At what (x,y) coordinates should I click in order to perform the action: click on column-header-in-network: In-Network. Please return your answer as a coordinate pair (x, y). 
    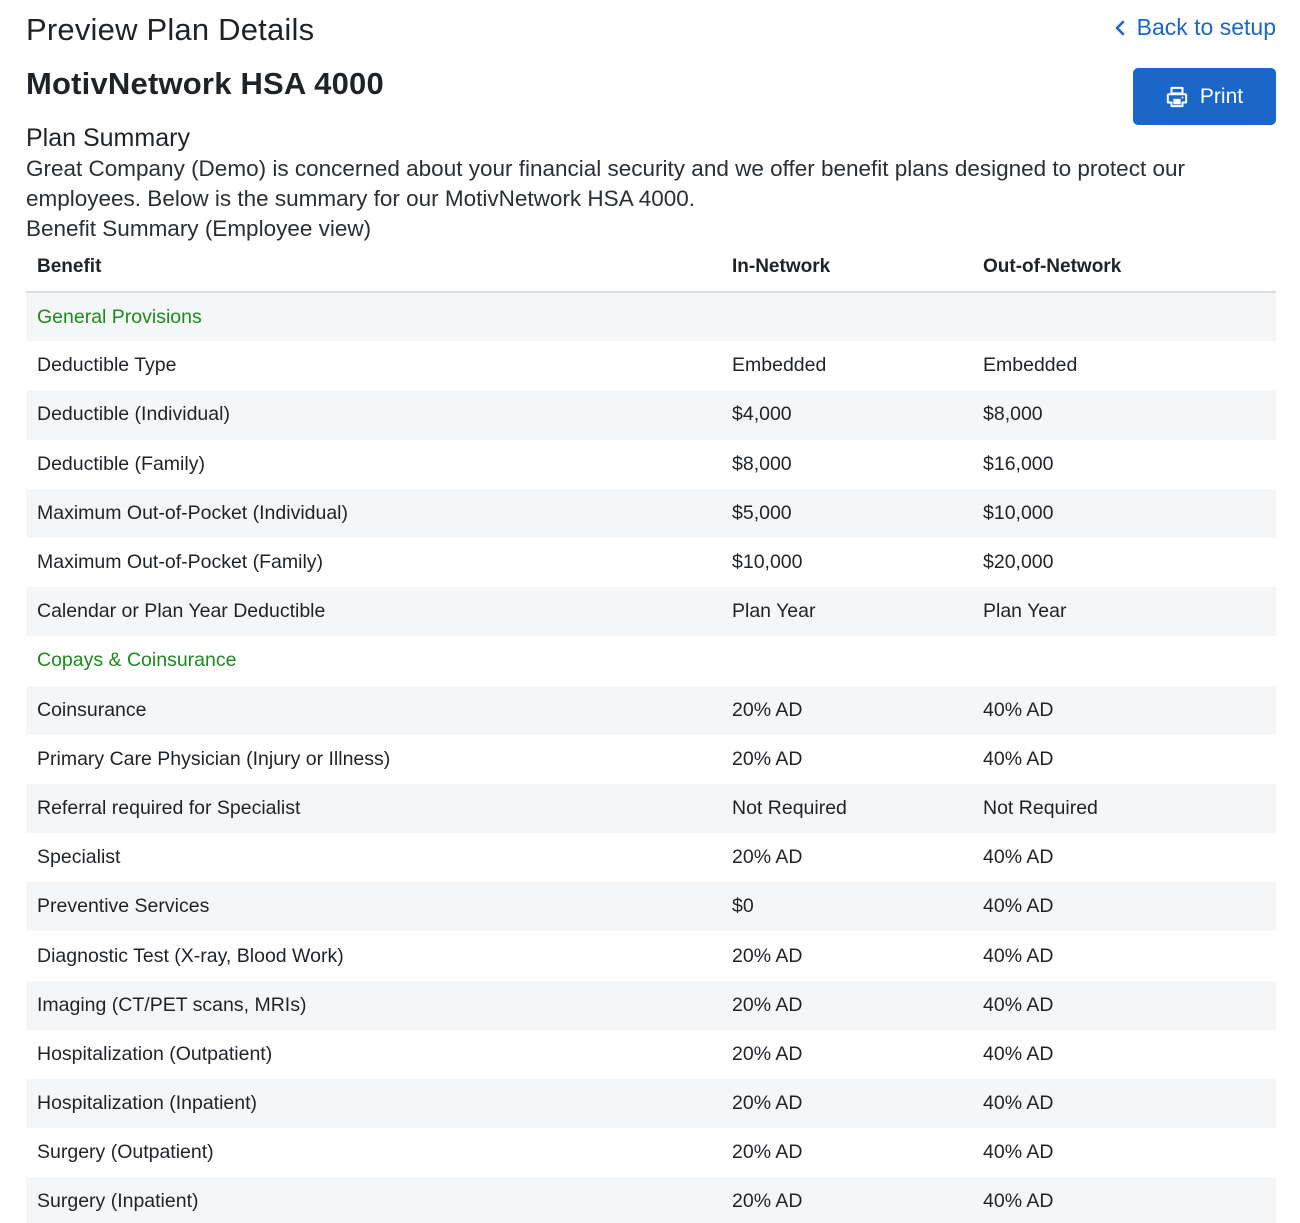
    Looking at the image, I should click on (846, 268).